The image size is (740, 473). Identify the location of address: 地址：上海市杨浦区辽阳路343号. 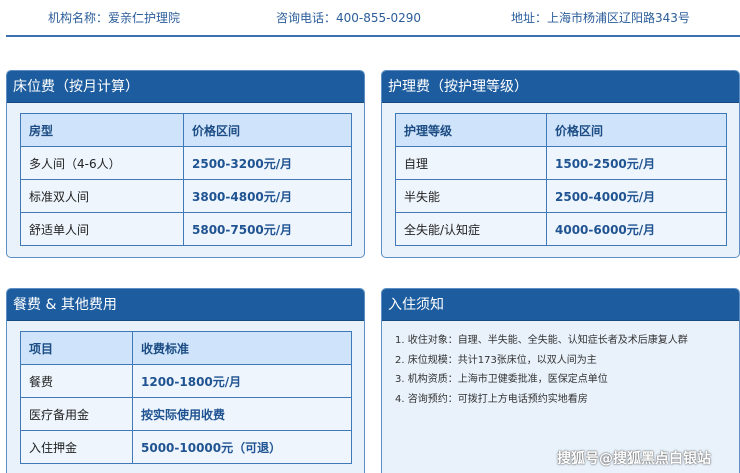
(600, 18).